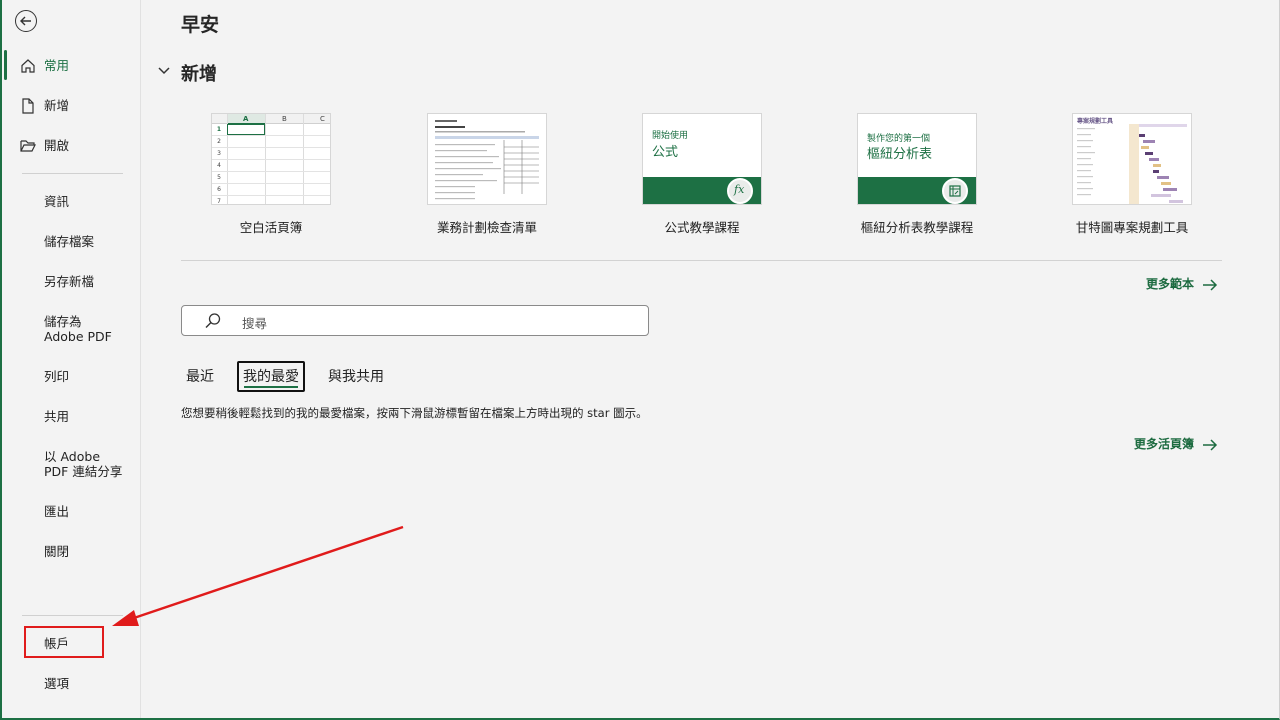 The width and height of the screenshot is (1280, 720). What do you see at coordinates (199, 74) in the screenshot?
I see `section-title: 新增` at bounding box center [199, 74].